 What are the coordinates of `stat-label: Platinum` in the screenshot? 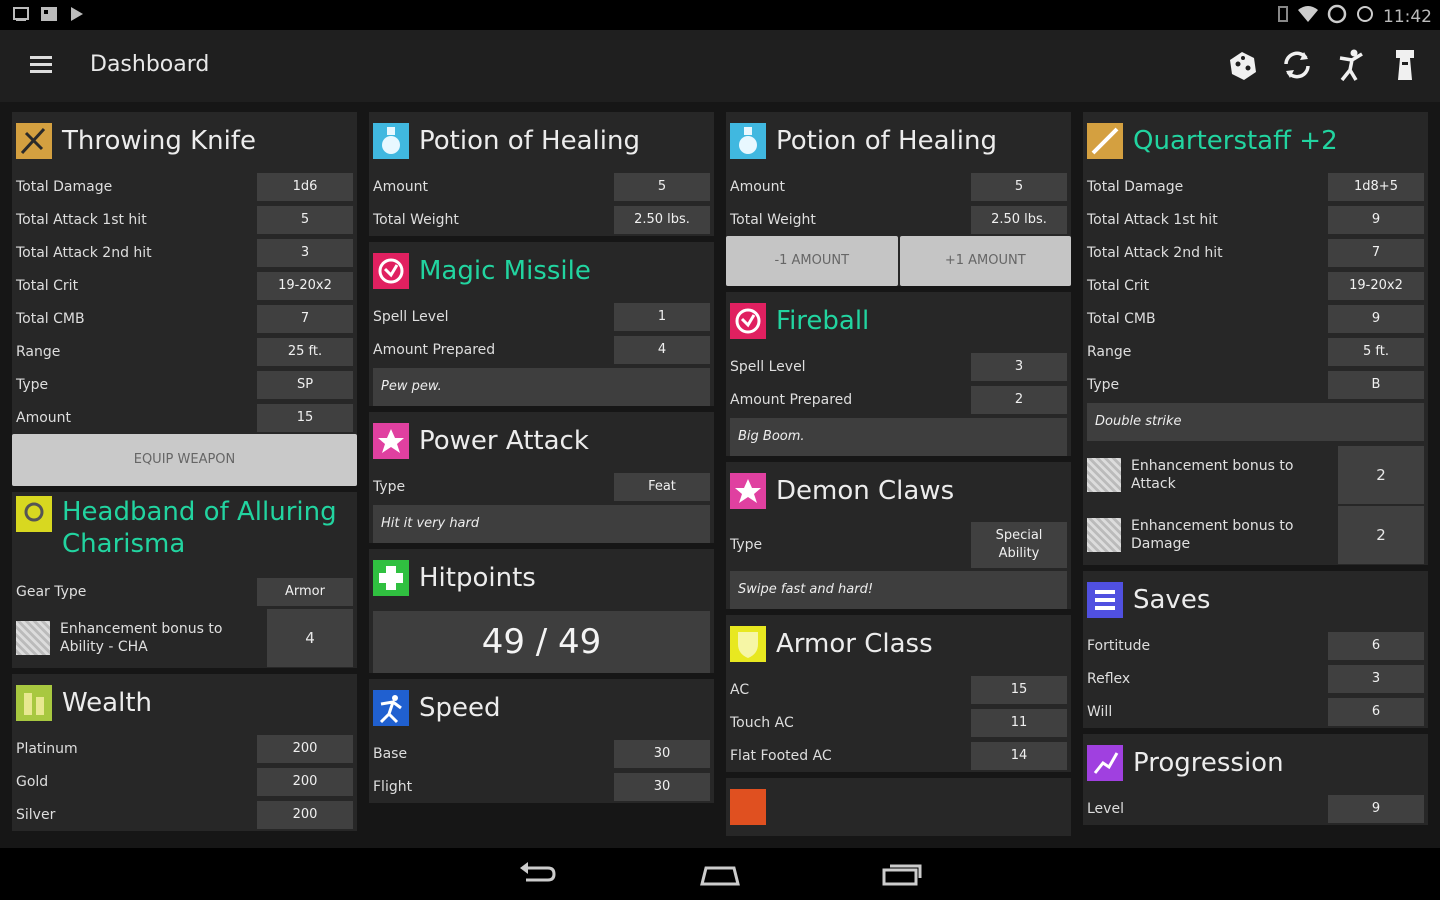 It's located at (47, 749).